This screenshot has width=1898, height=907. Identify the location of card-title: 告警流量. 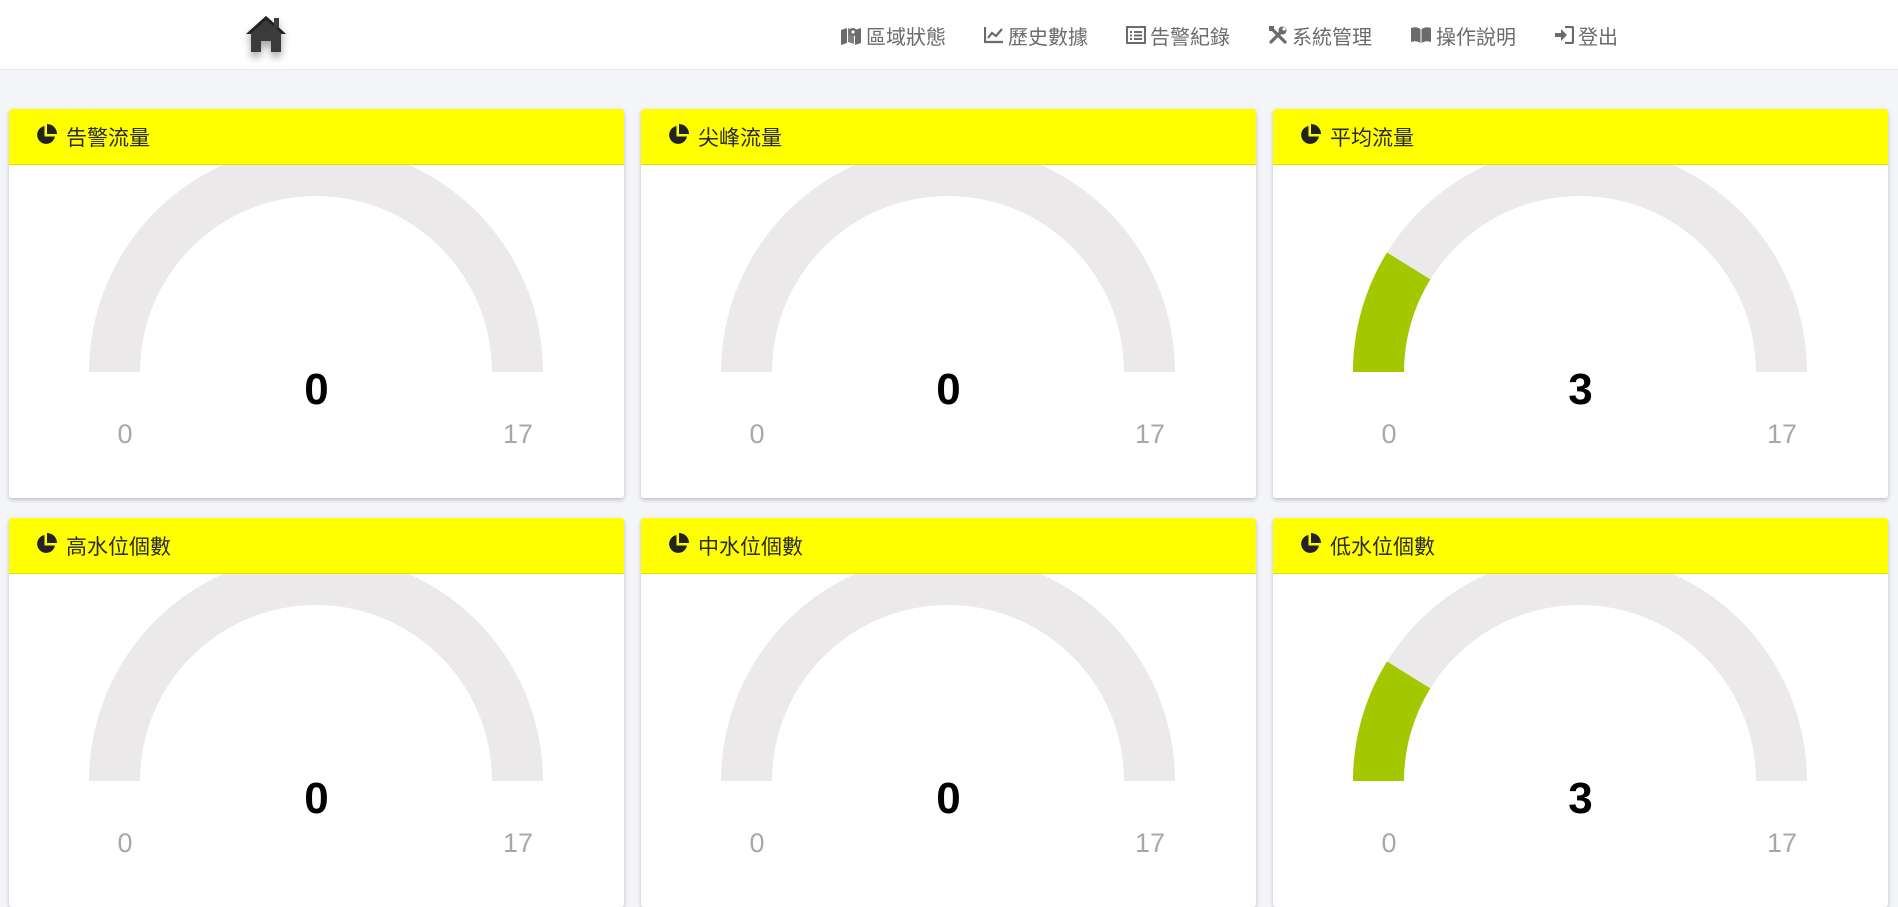
(108, 137).